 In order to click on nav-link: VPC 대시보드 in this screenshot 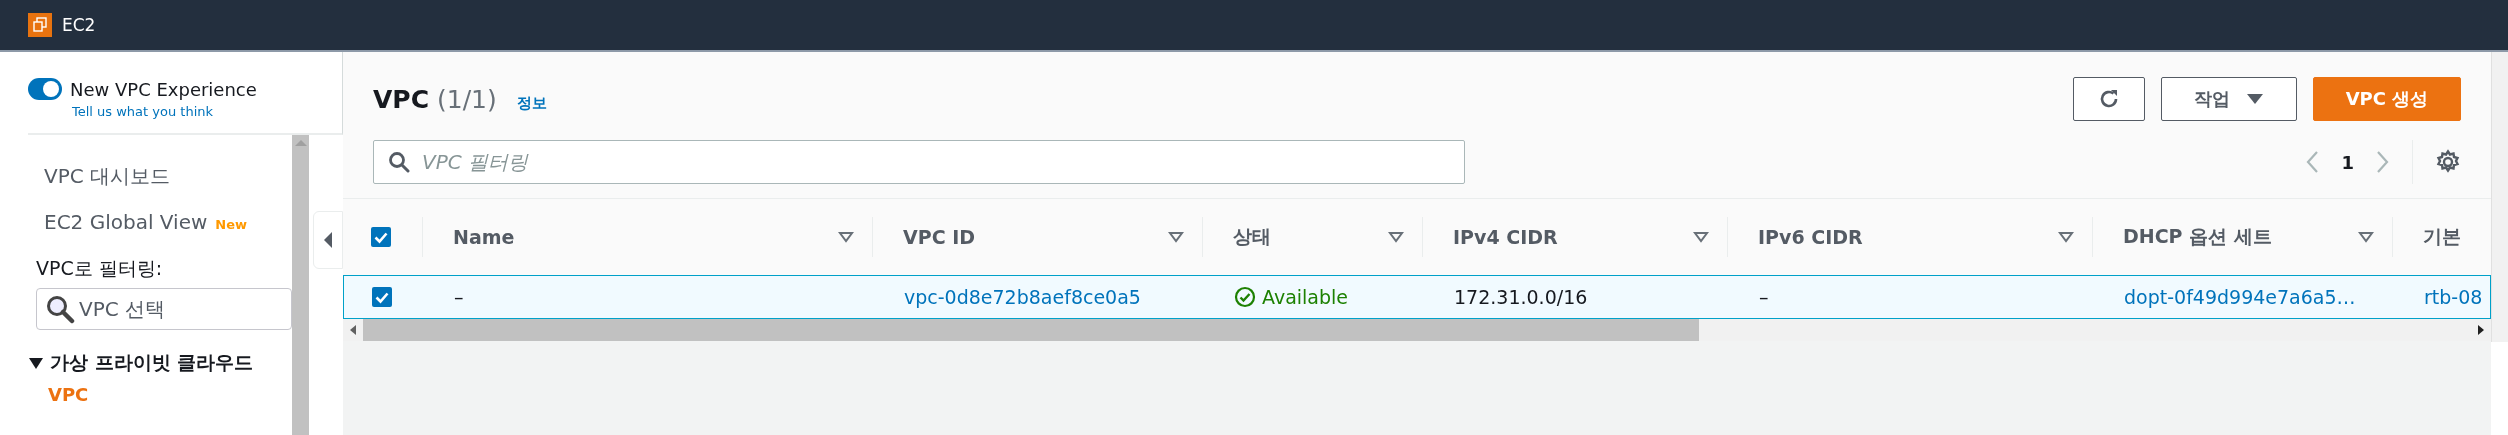, I will do `click(107, 176)`.